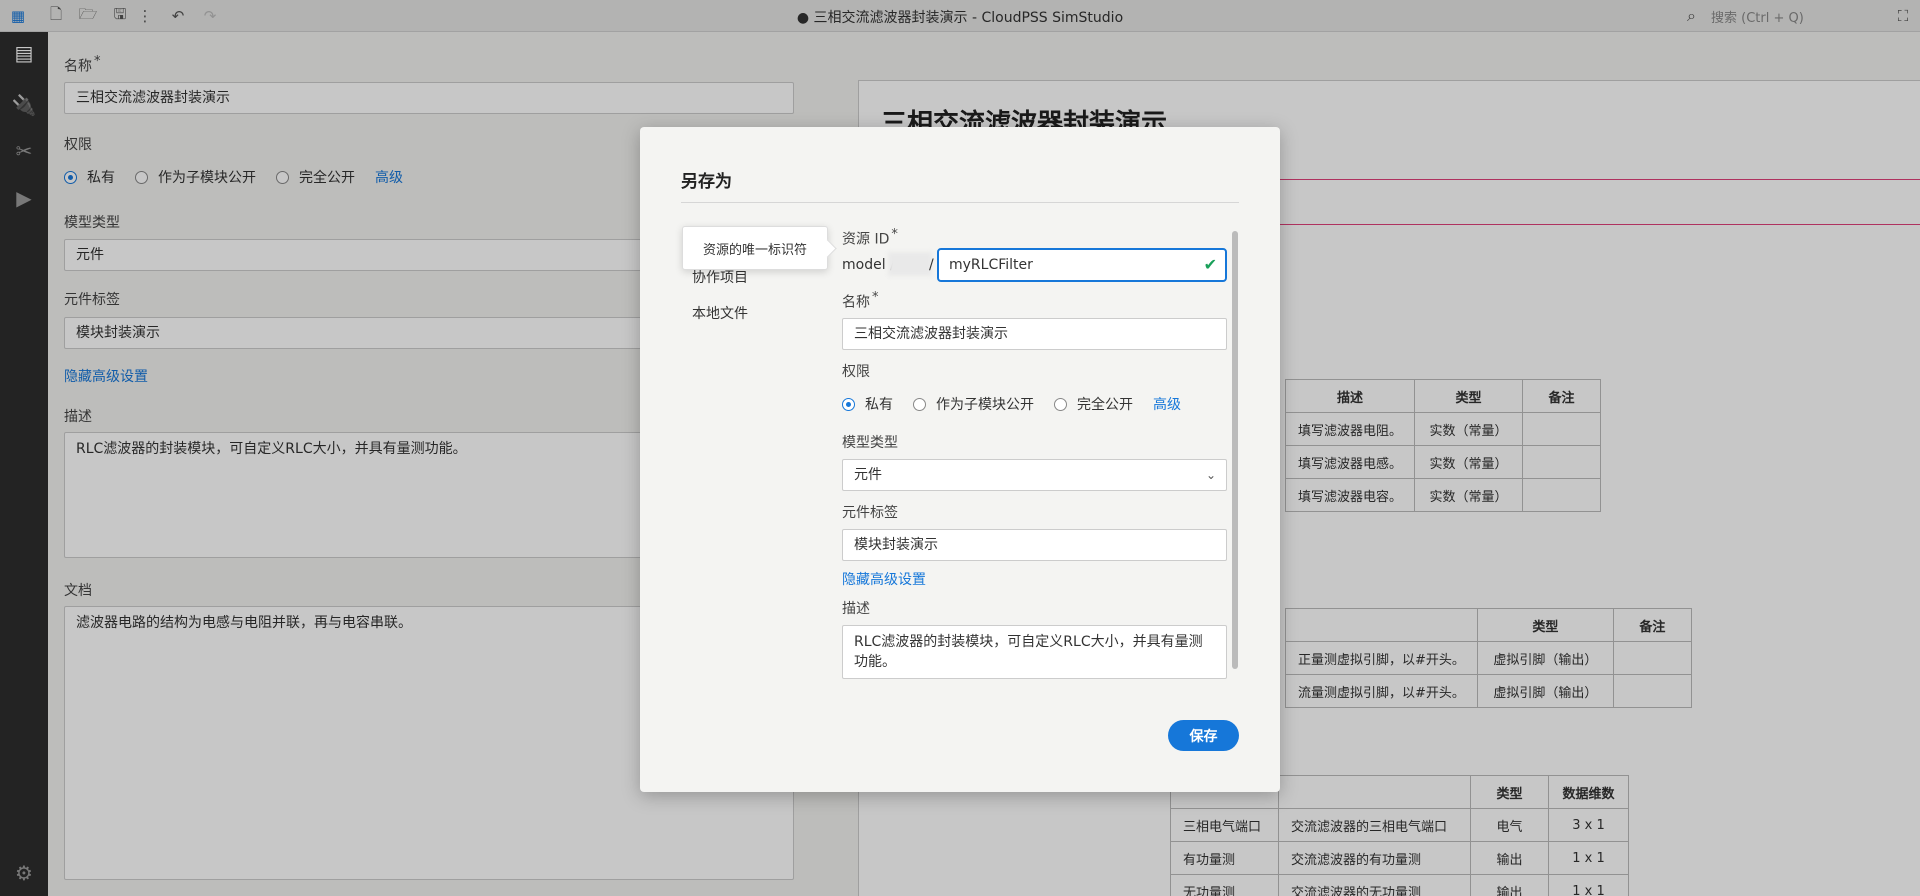 The image size is (1920, 896). Describe the element at coordinates (870, 443) in the screenshot. I see `dialog-model-type-label: 模型类型` at that location.